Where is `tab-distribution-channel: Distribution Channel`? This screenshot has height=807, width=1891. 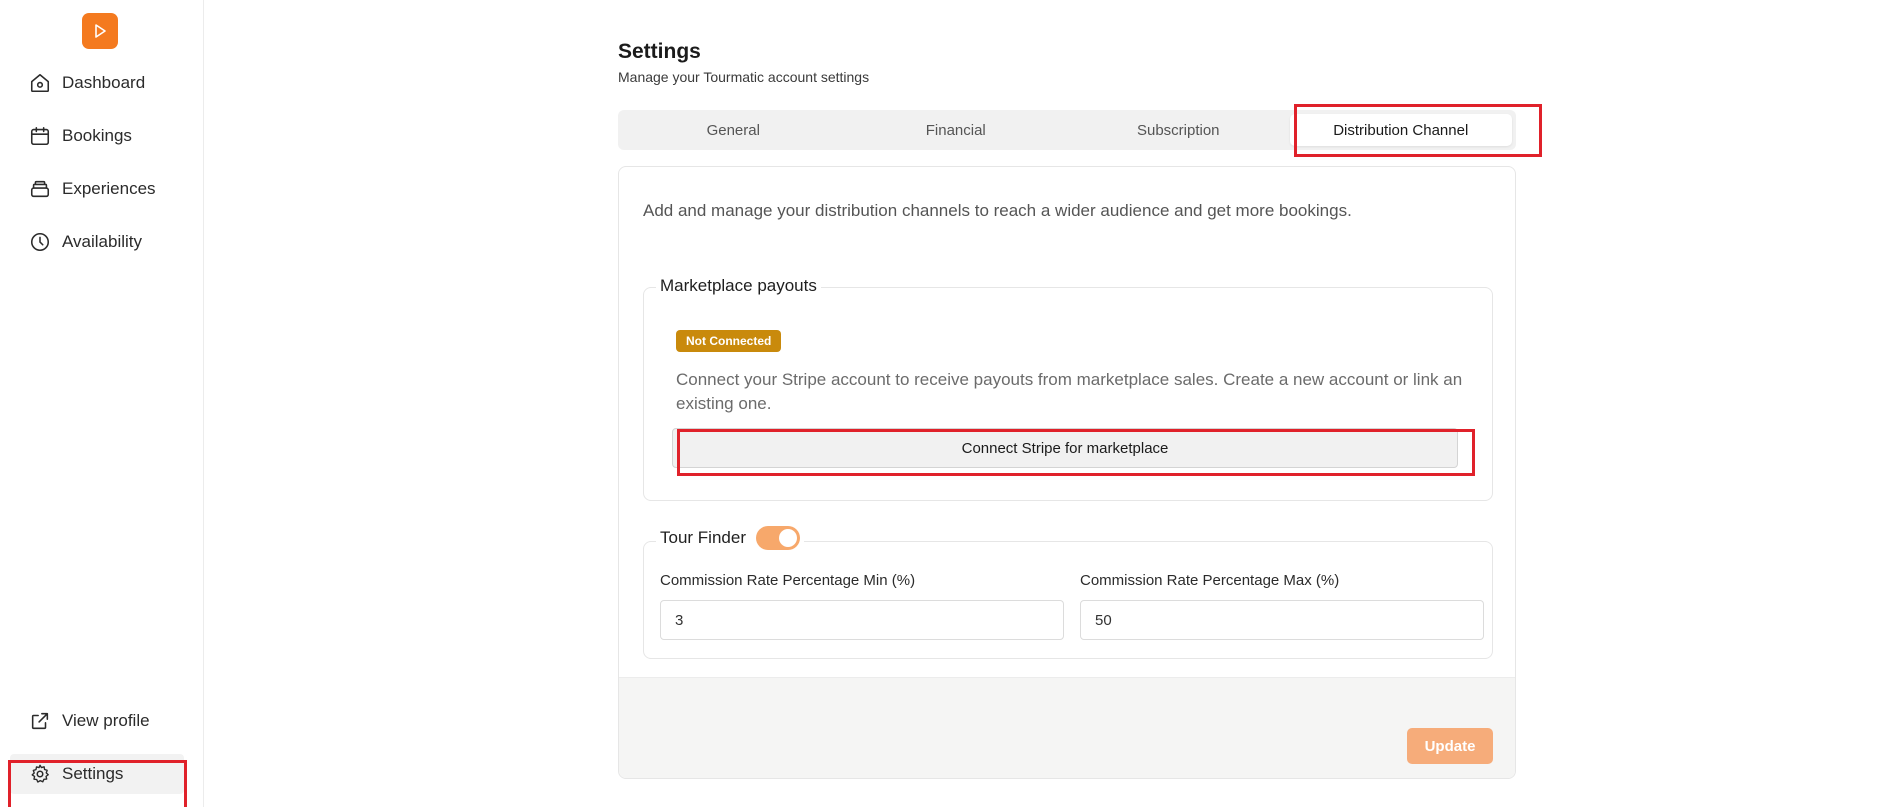 tab-distribution-channel: Distribution Channel is located at coordinates (1400, 130).